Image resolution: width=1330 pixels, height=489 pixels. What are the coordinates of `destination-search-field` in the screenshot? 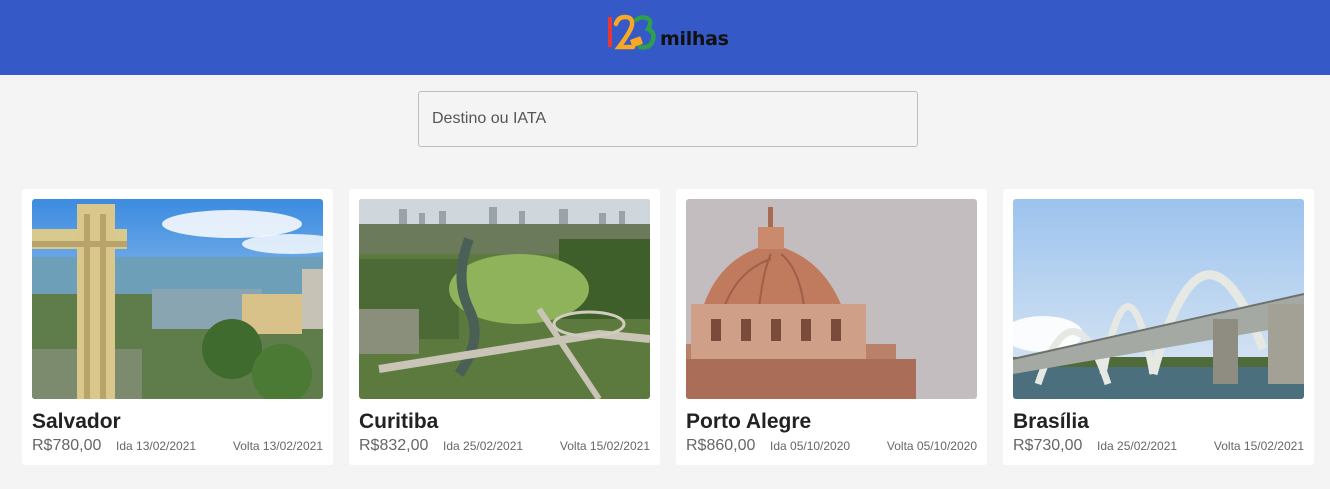 It's located at (668, 119).